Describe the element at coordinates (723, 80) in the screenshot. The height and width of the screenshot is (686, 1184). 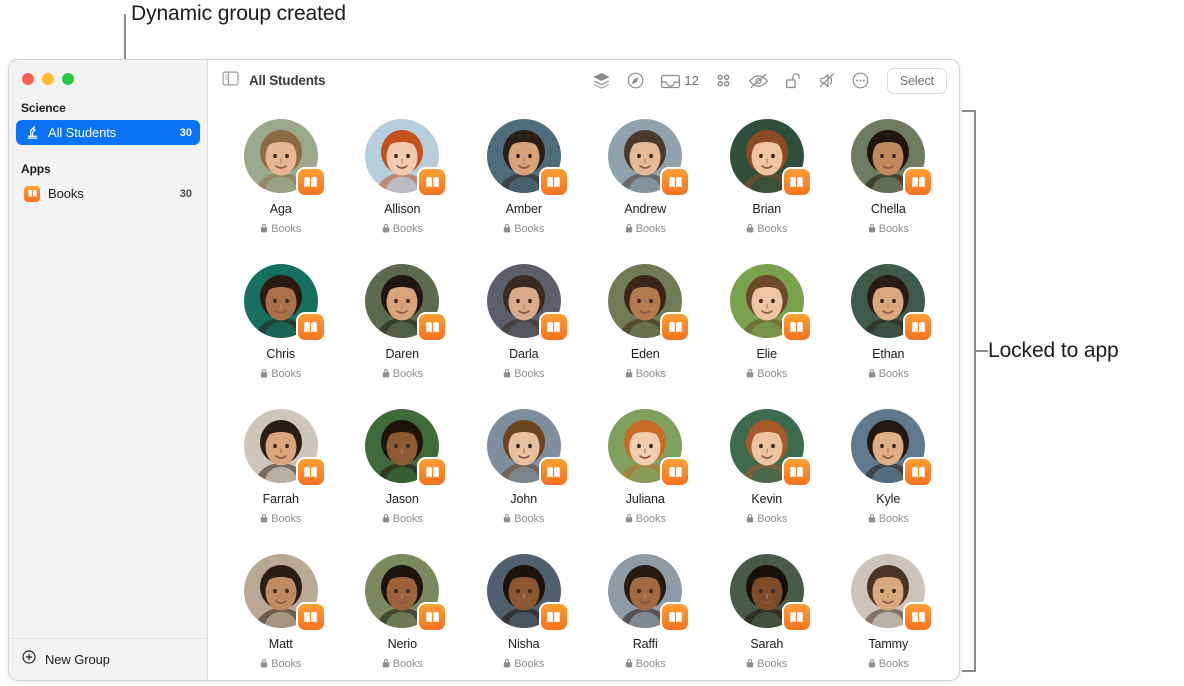
I see `grid-icon` at that location.